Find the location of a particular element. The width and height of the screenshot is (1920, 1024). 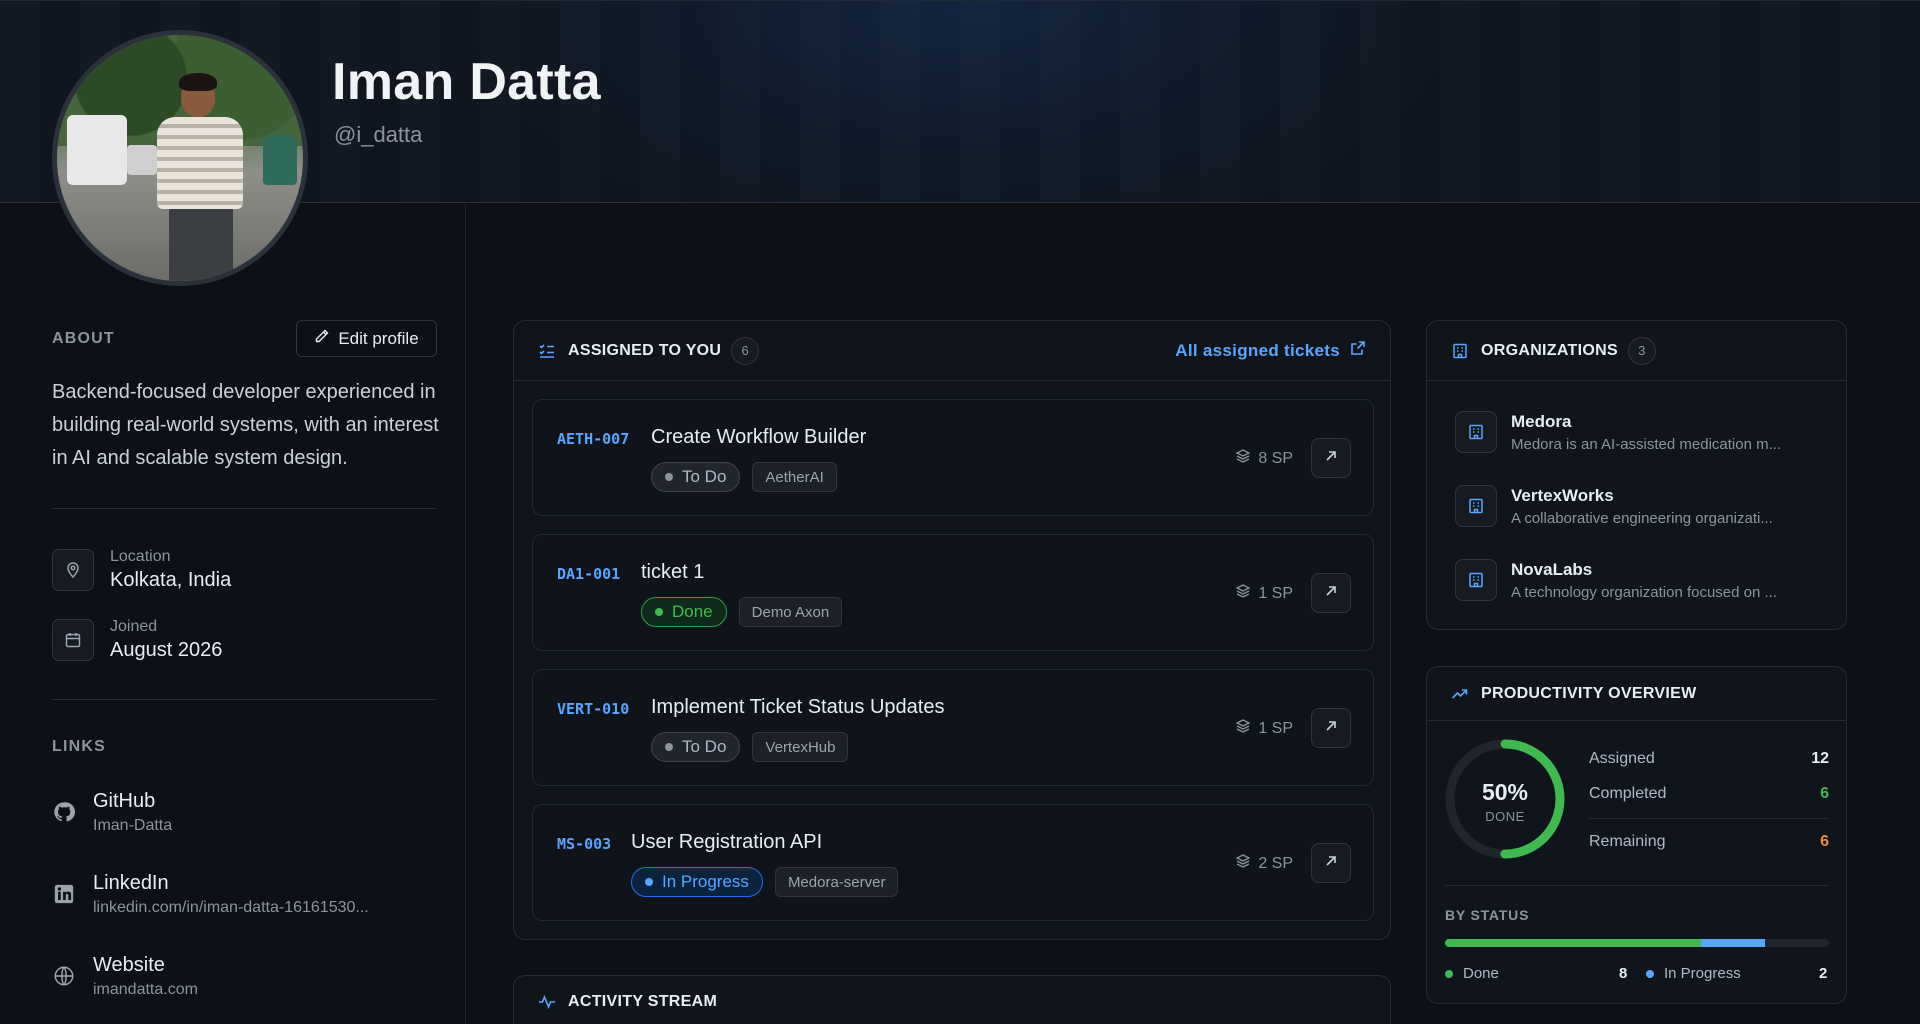

globe-icon is located at coordinates (64, 976).